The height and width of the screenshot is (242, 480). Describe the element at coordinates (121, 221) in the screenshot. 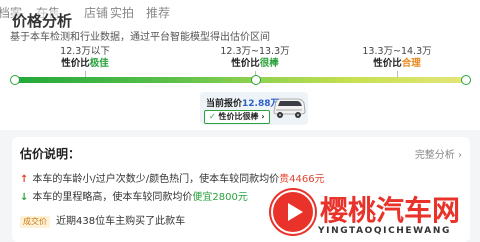

I see `deal-text: 近期438位车主购买了此款车` at that location.